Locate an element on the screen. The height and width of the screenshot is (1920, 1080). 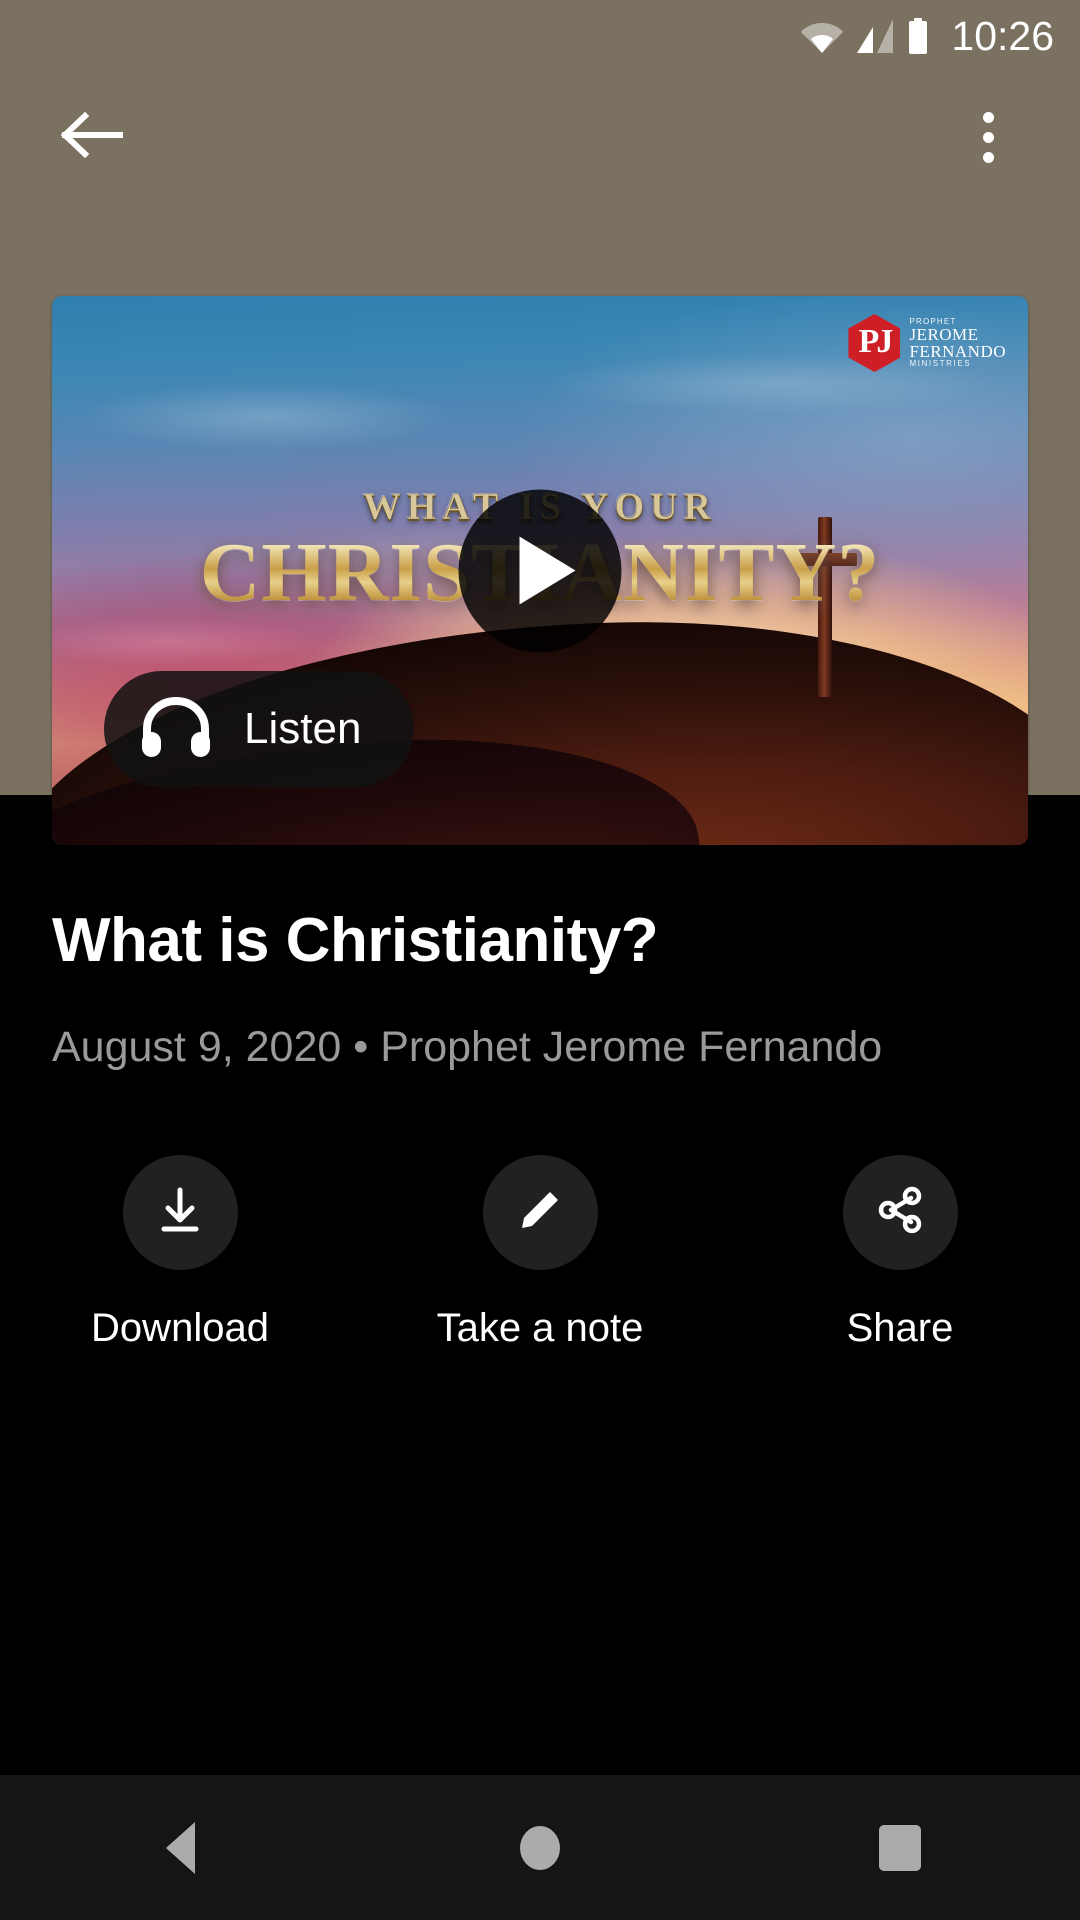
battery-icon is located at coordinates (918, 36).